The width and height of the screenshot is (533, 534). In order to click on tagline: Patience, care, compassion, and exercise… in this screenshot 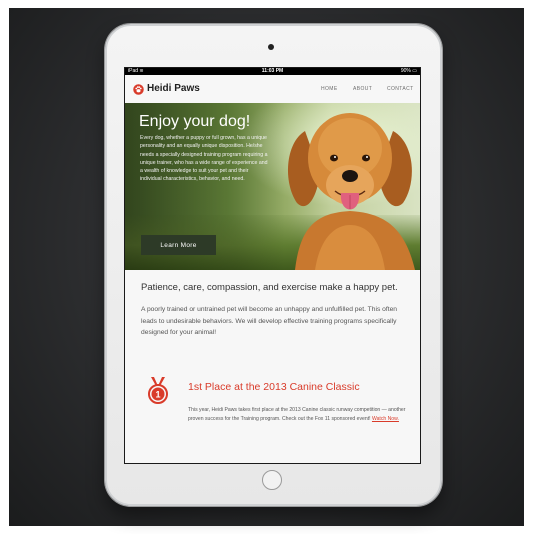, I will do `click(269, 287)`.